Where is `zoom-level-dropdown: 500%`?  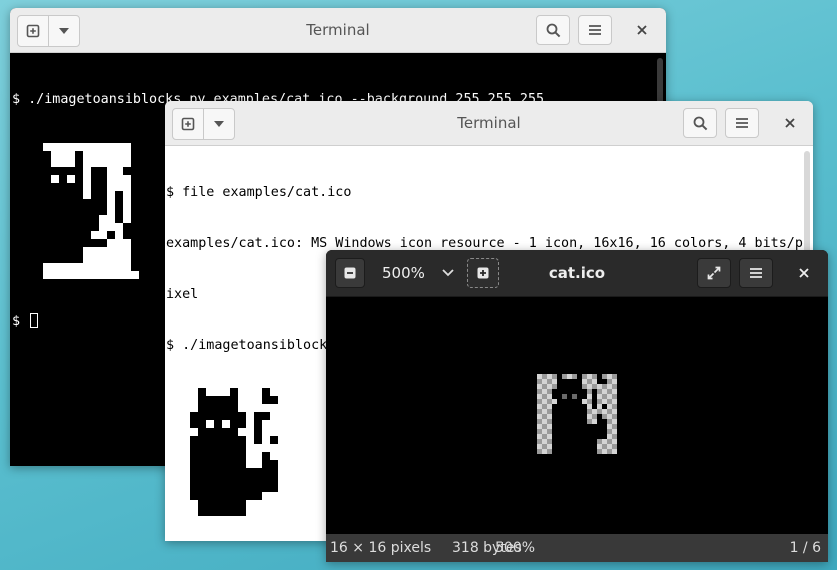
zoom-level-dropdown: 500% is located at coordinates (416, 273).